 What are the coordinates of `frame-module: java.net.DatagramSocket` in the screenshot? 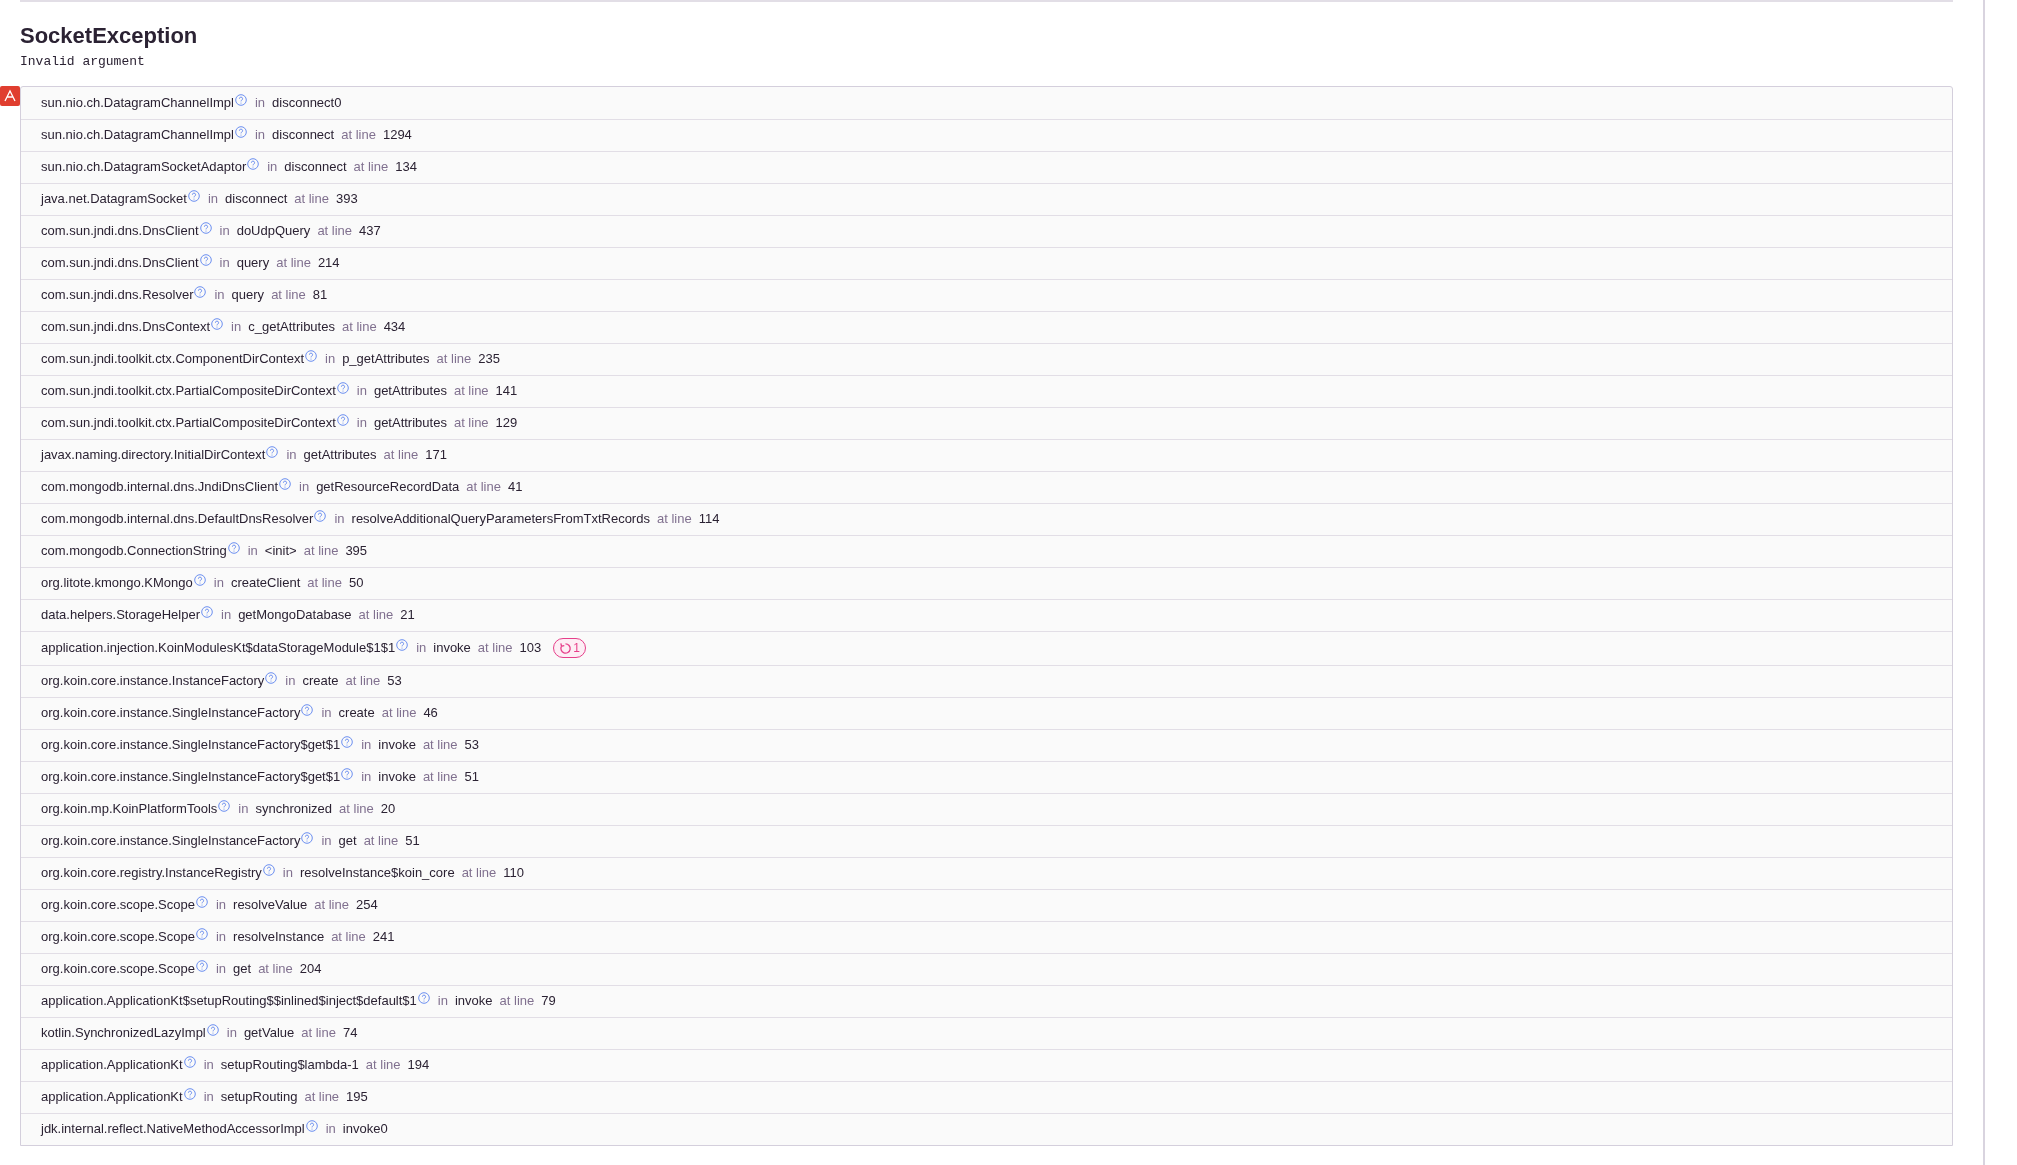 It's located at (114, 199).